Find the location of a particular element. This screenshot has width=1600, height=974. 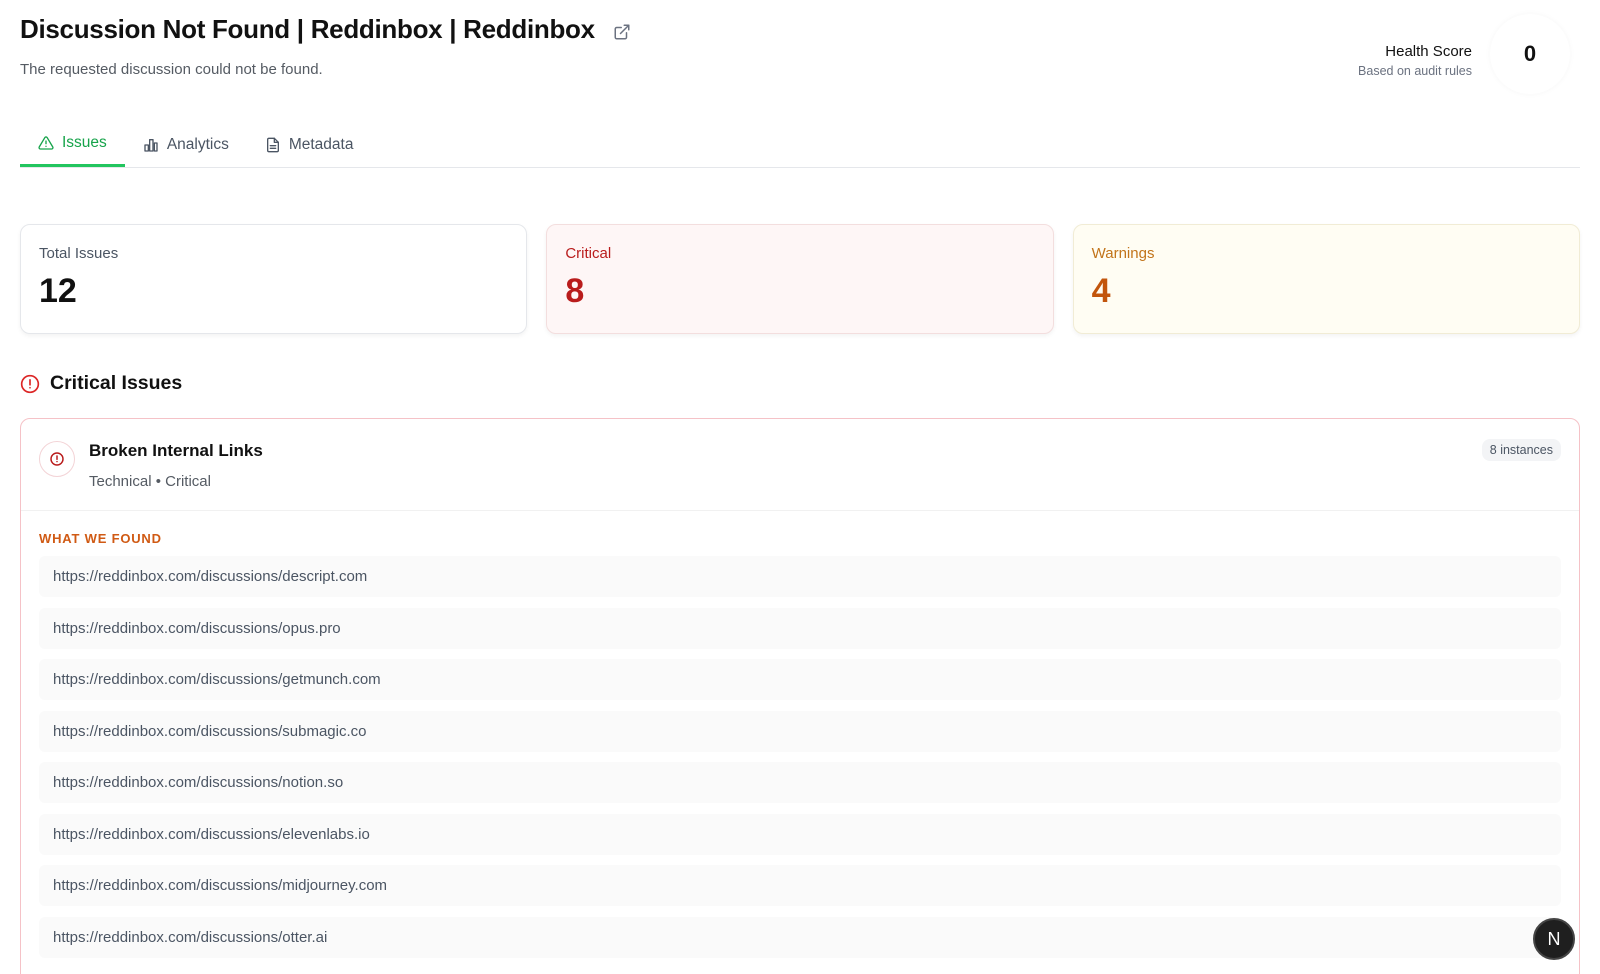

stat-total-issues: Total Issues 12 is located at coordinates (274, 279).